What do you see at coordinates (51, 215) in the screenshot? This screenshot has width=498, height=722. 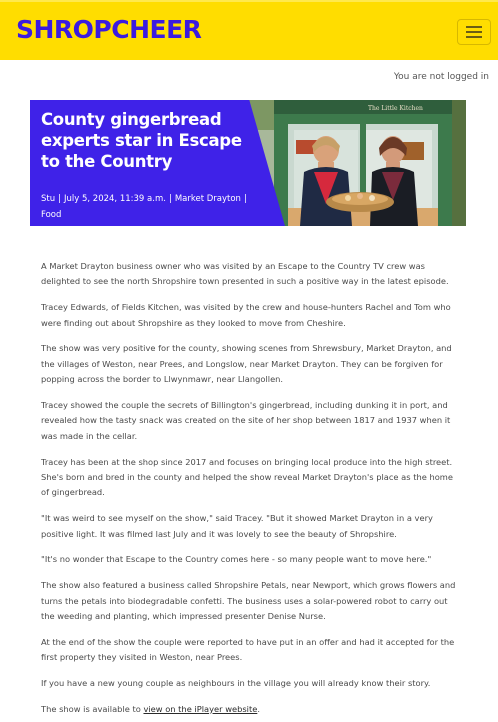 I see `article-category: Food` at bounding box center [51, 215].